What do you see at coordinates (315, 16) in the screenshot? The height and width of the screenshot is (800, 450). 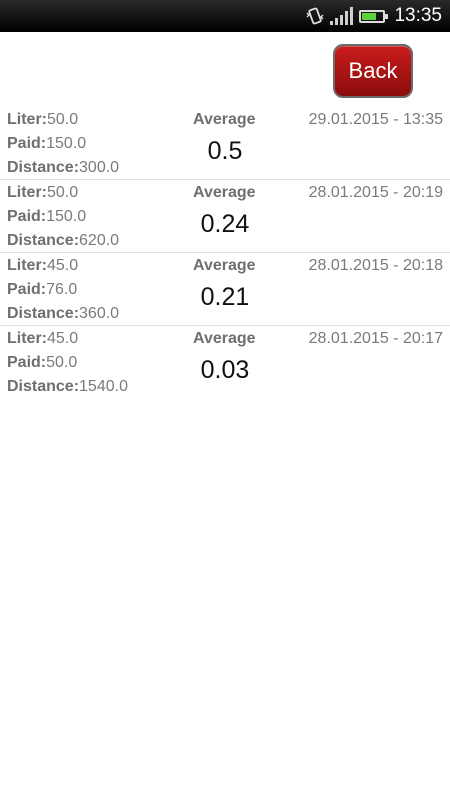 I see `vibrate-icon` at bounding box center [315, 16].